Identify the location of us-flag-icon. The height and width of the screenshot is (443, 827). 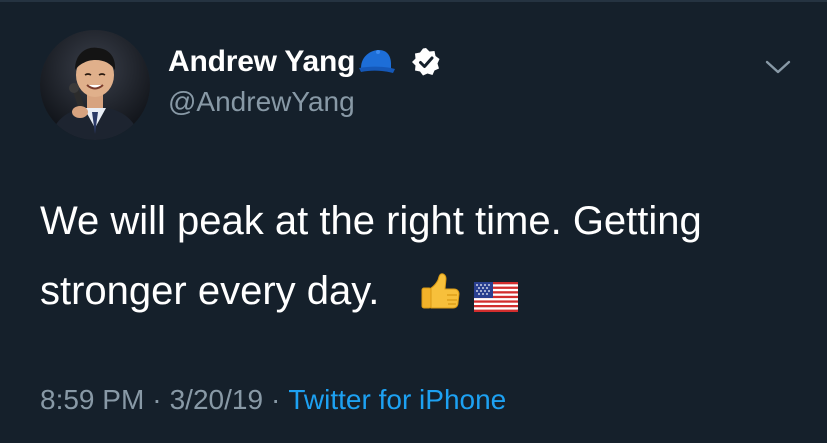
(495, 299).